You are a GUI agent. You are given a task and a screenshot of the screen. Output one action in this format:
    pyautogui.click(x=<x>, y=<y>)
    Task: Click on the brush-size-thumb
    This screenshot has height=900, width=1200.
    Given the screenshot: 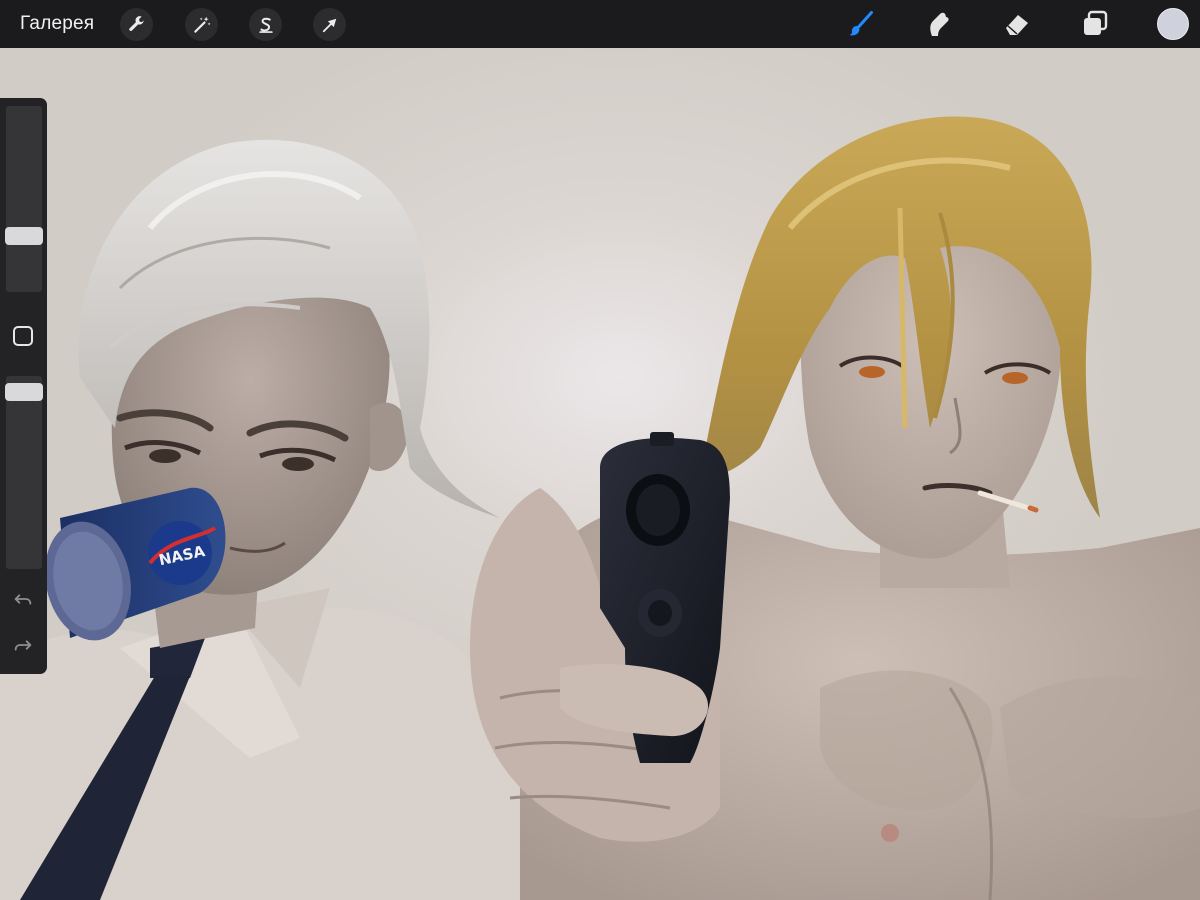 What is the action you would take?
    pyautogui.click(x=24, y=236)
    